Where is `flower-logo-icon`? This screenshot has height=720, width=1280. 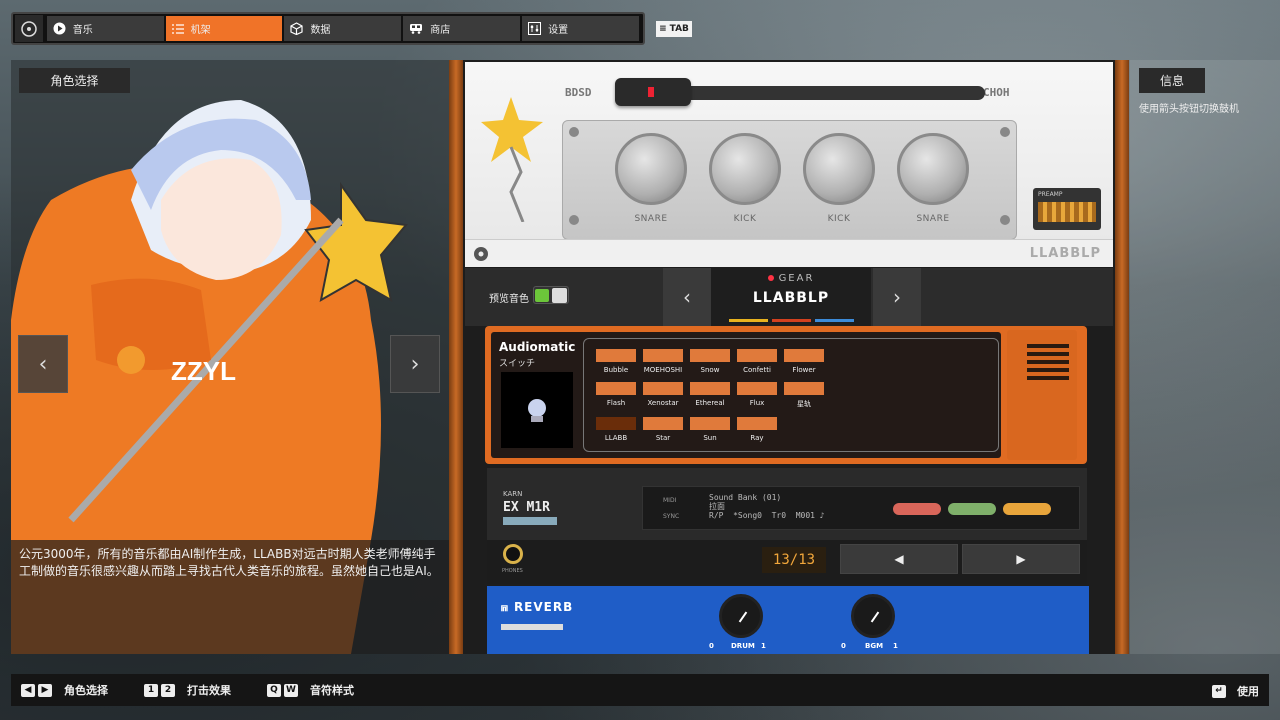 flower-logo-icon is located at coordinates (29, 28).